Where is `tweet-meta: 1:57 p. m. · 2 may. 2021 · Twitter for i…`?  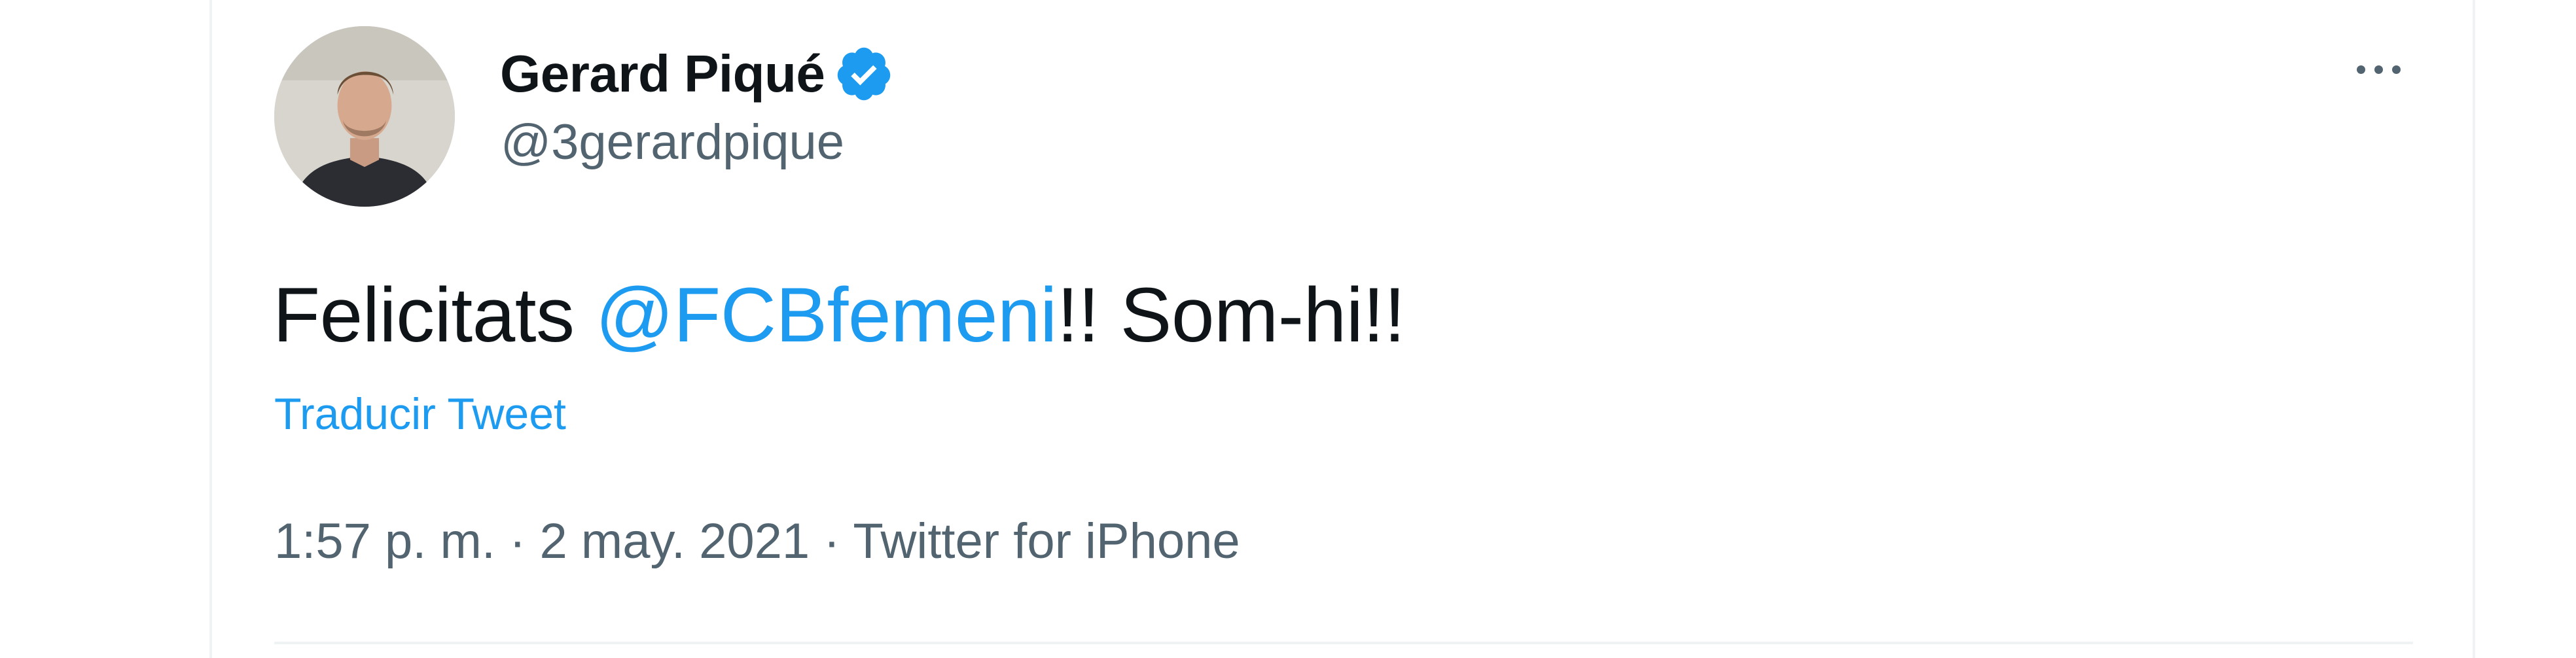 tweet-meta: 1:57 p. m. · 2 may. 2021 · Twitter for i… is located at coordinates (757, 541).